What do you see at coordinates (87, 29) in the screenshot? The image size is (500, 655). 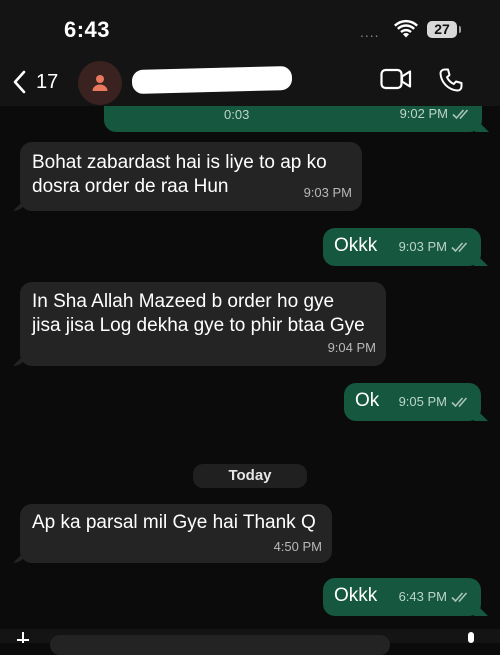 I see `status-time: 6:43` at bounding box center [87, 29].